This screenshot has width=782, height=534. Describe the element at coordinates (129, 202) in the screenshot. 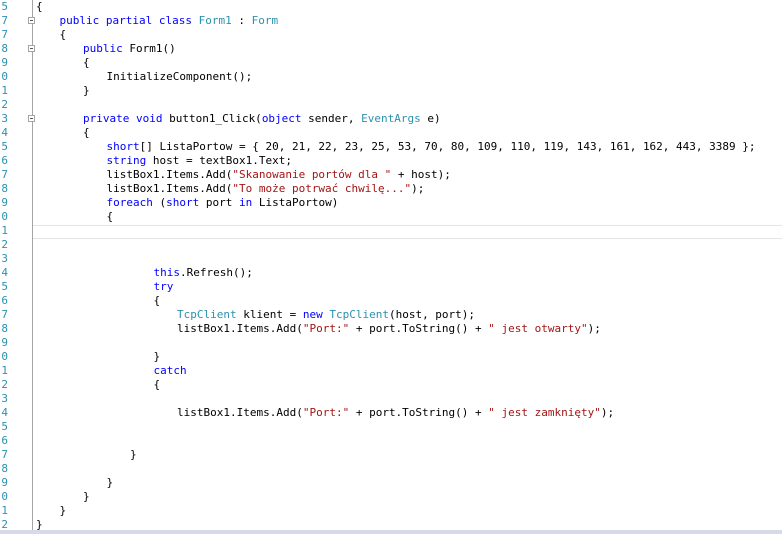

I see `keyword-token: foreach` at that location.